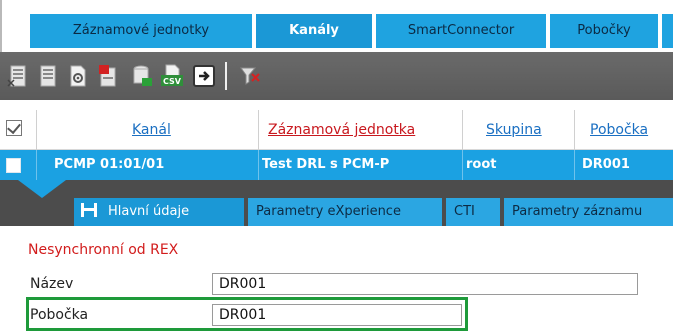 The height and width of the screenshot is (336, 673). Describe the element at coordinates (473, 212) in the screenshot. I see `tab-cti: CTI` at that location.